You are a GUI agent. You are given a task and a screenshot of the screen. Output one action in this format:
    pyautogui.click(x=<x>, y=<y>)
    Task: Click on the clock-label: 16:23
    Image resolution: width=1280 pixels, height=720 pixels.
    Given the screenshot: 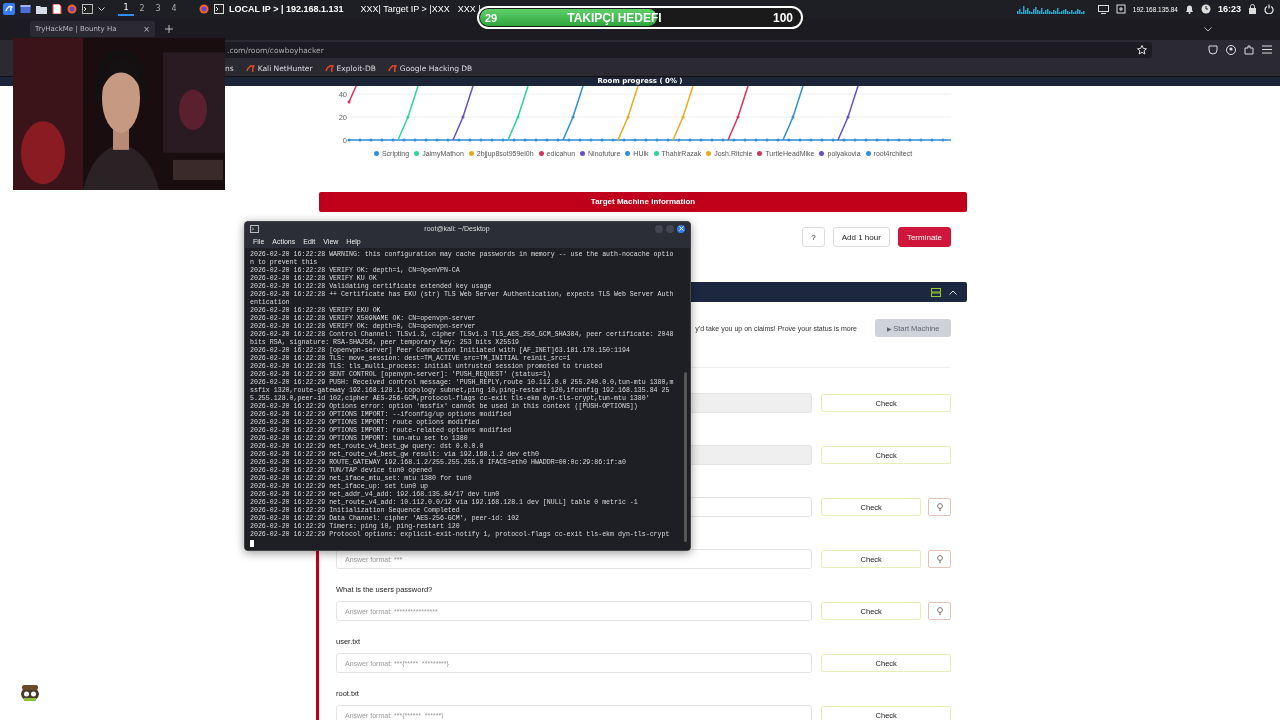 What is the action you would take?
    pyautogui.click(x=1229, y=9)
    